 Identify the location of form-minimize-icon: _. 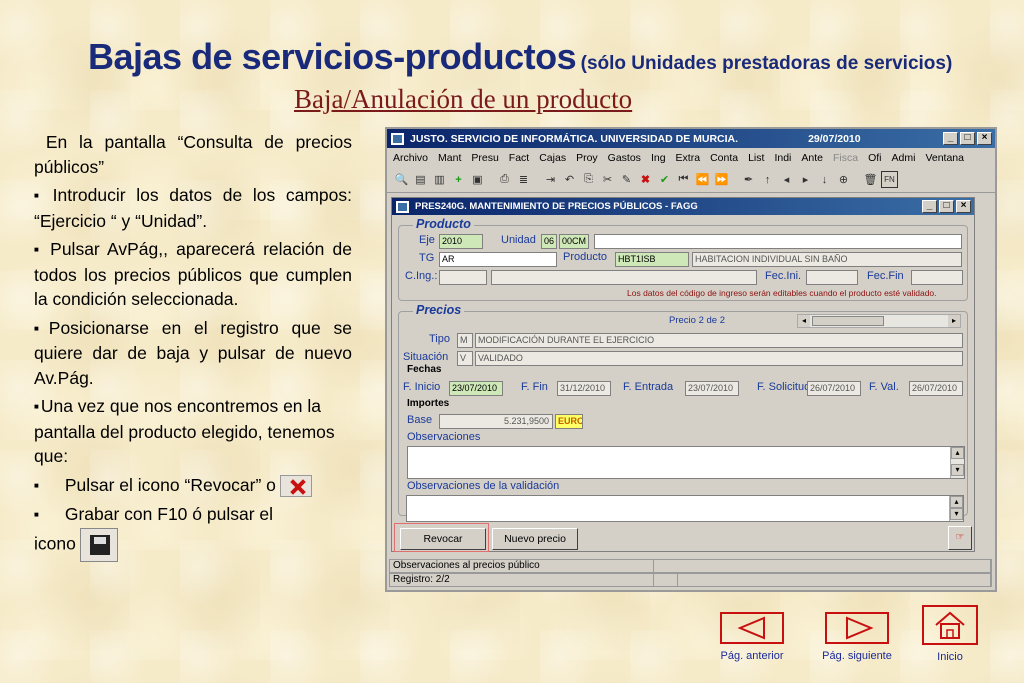
(929, 206).